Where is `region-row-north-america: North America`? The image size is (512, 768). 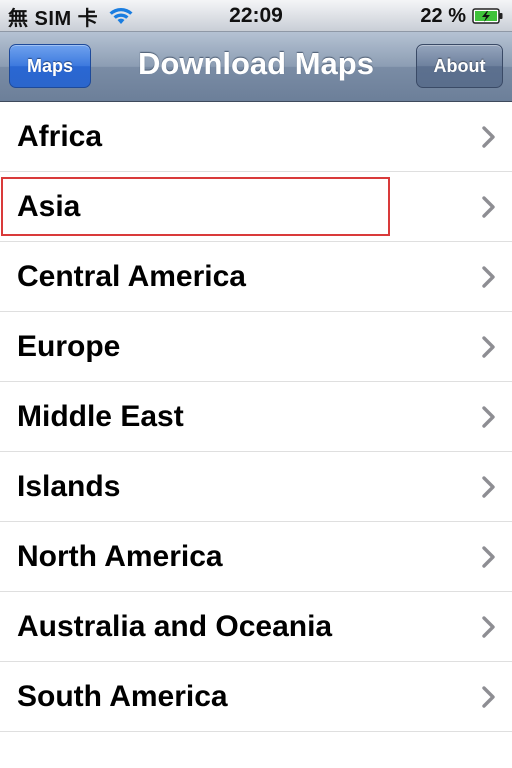 region-row-north-america: North America is located at coordinates (256, 557).